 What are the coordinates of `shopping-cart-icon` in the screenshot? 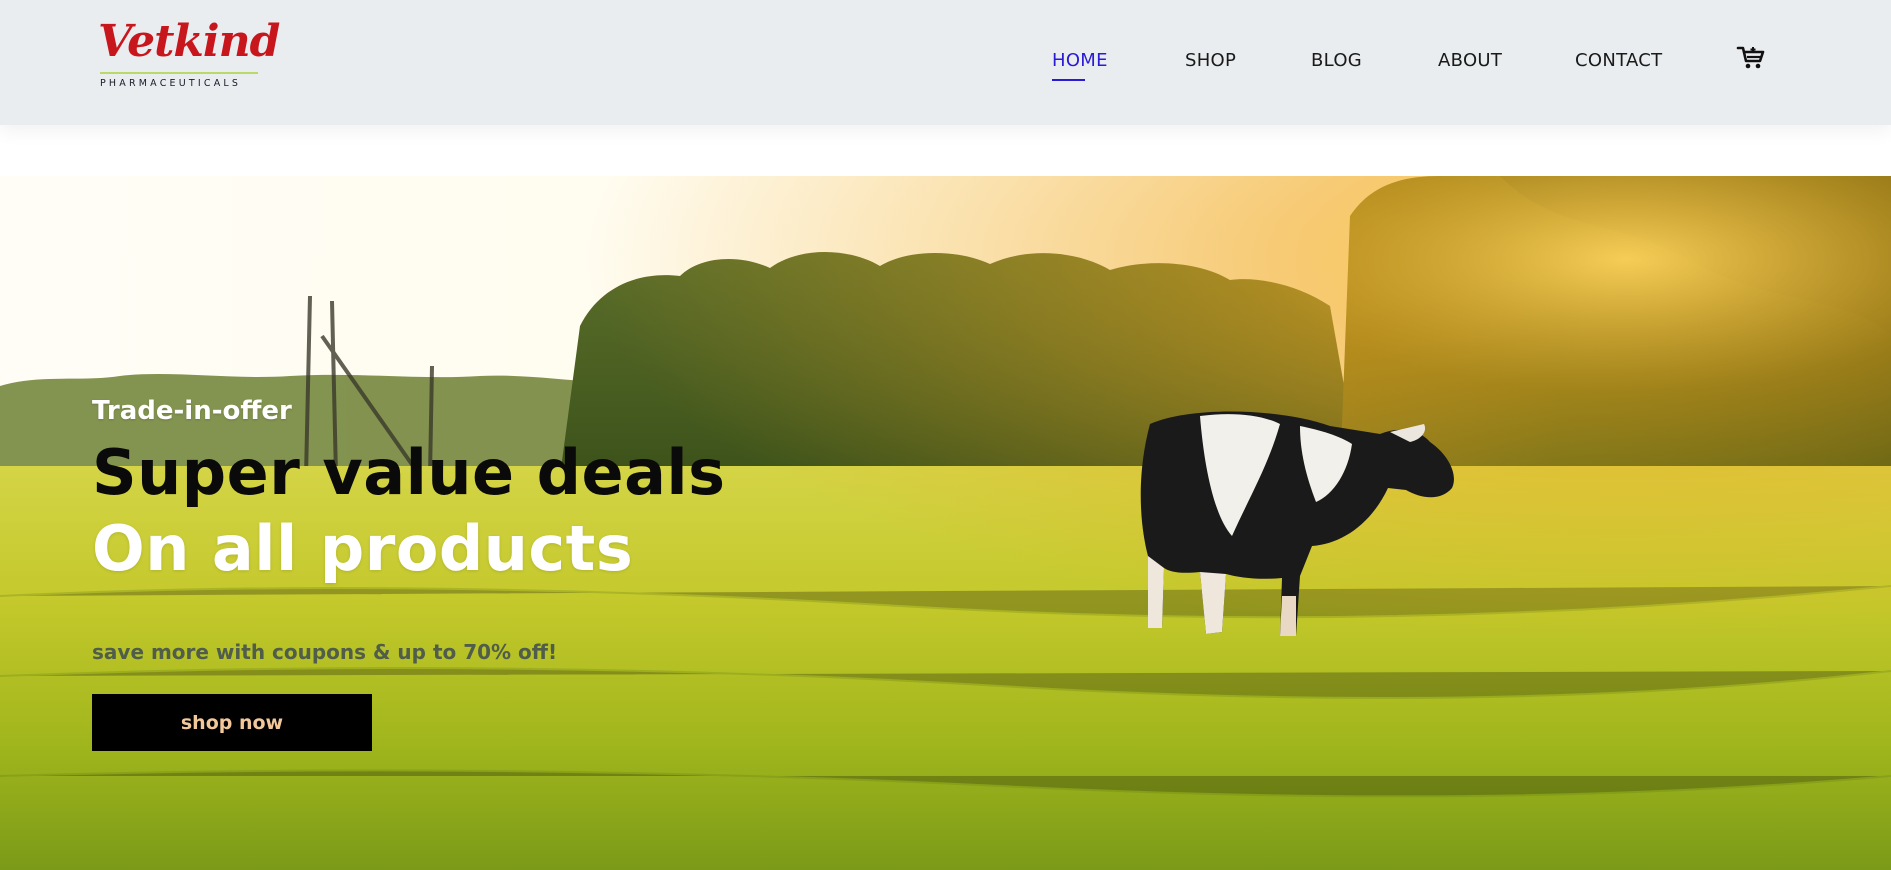 It's located at (1750, 57).